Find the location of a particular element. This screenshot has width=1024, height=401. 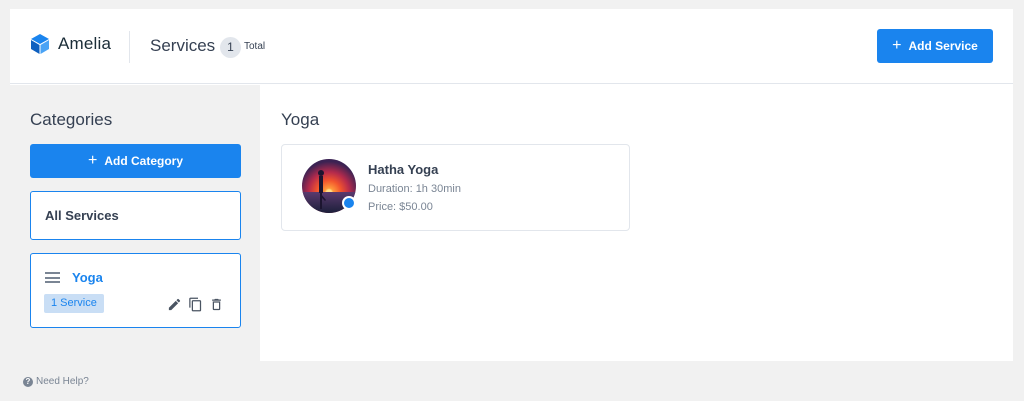

all-services-label: All Services is located at coordinates (82, 215).